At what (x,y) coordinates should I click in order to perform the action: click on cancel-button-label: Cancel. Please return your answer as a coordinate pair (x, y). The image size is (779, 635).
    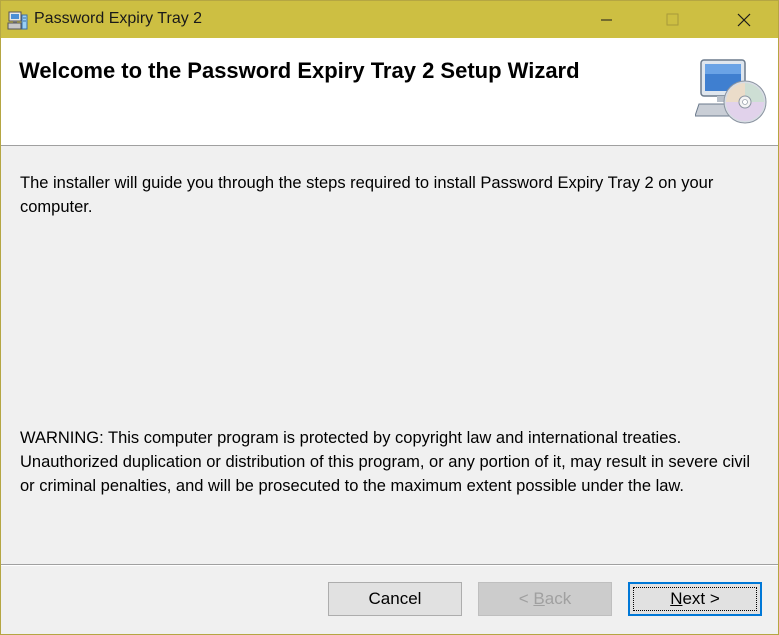
    Looking at the image, I should click on (395, 598).